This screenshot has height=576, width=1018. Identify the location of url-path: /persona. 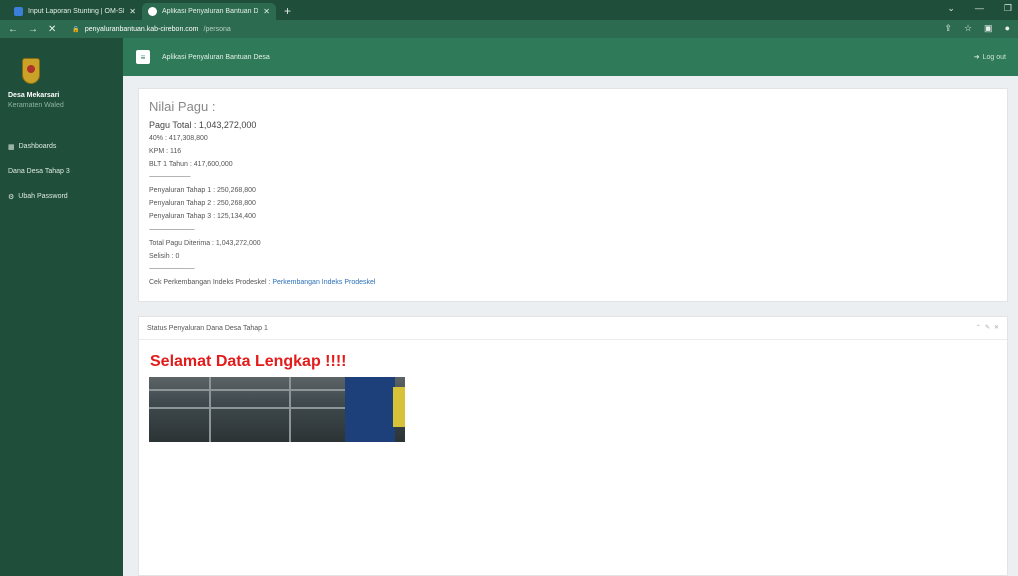
(217, 29).